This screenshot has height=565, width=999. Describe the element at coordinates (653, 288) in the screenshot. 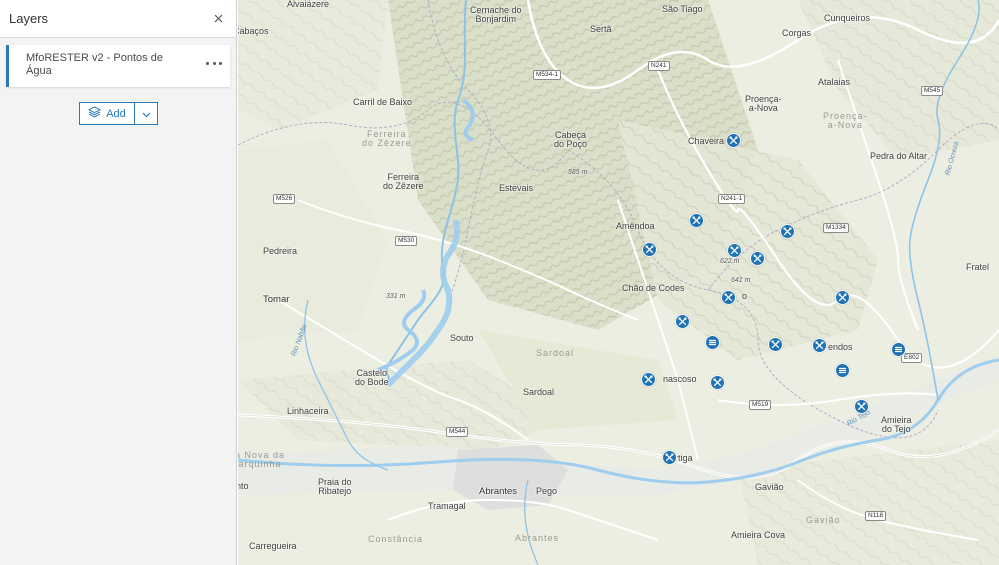

I see `map-place-label: Chão de Codes` at that location.